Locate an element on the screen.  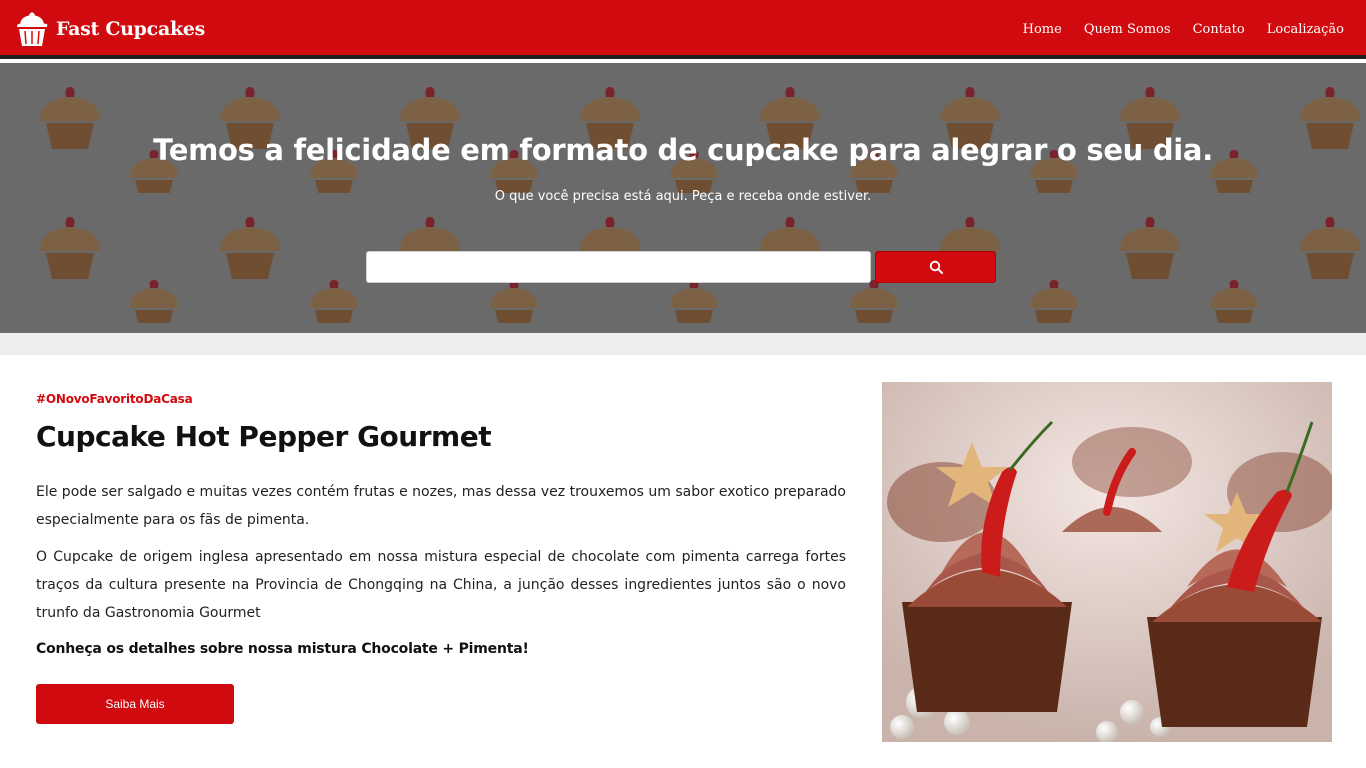
search-icon is located at coordinates (936, 267).